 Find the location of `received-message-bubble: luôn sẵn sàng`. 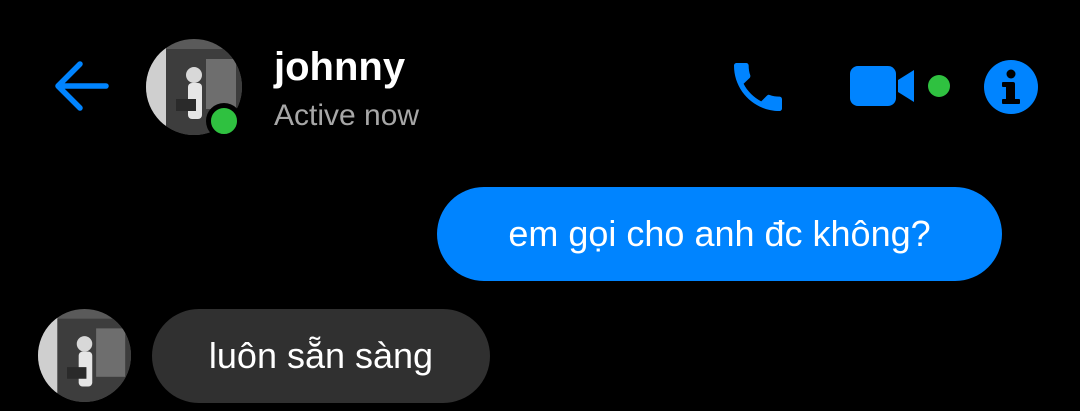

received-message-bubble: luôn sẵn sàng is located at coordinates (321, 356).